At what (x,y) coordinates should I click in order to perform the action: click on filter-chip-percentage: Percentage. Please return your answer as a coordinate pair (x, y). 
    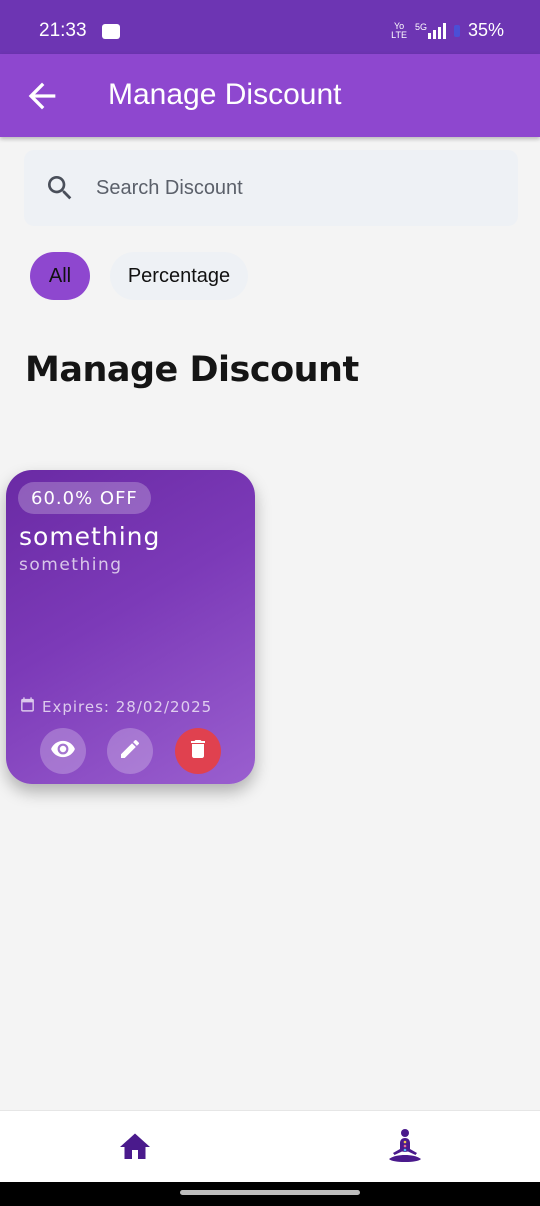
    Looking at the image, I should click on (179, 276).